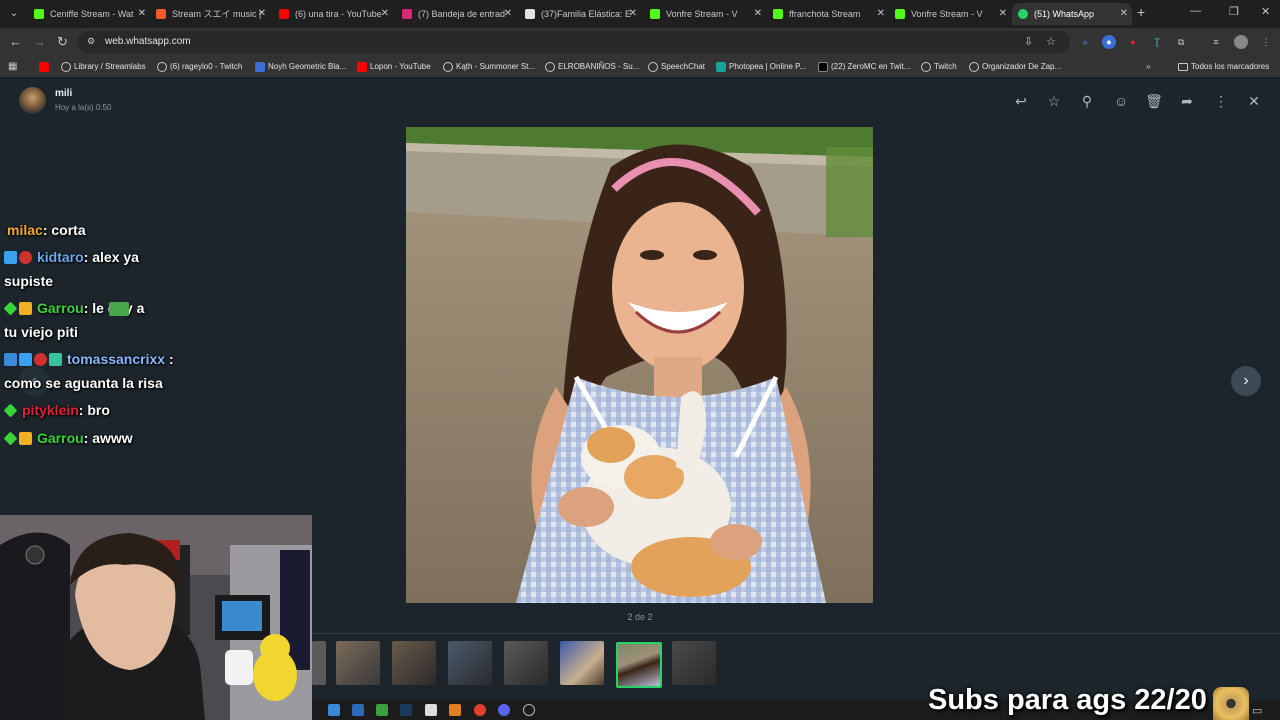 The height and width of the screenshot is (720, 1280). I want to click on youtube-icon, so click(44, 67).